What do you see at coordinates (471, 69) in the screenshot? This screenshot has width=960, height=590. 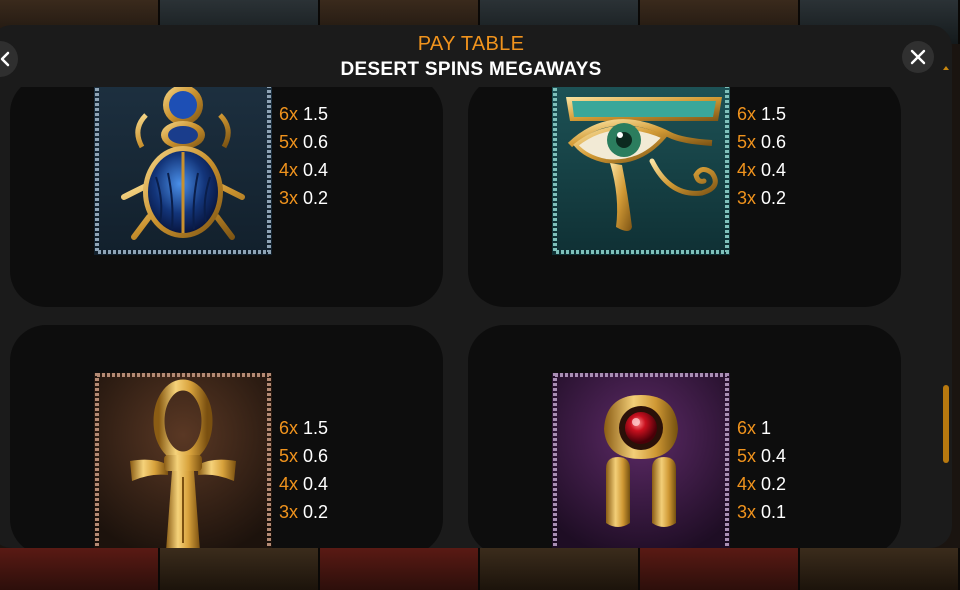 I see `game-title: DESERT SPINS MEGAWAYS` at bounding box center [471, 69].